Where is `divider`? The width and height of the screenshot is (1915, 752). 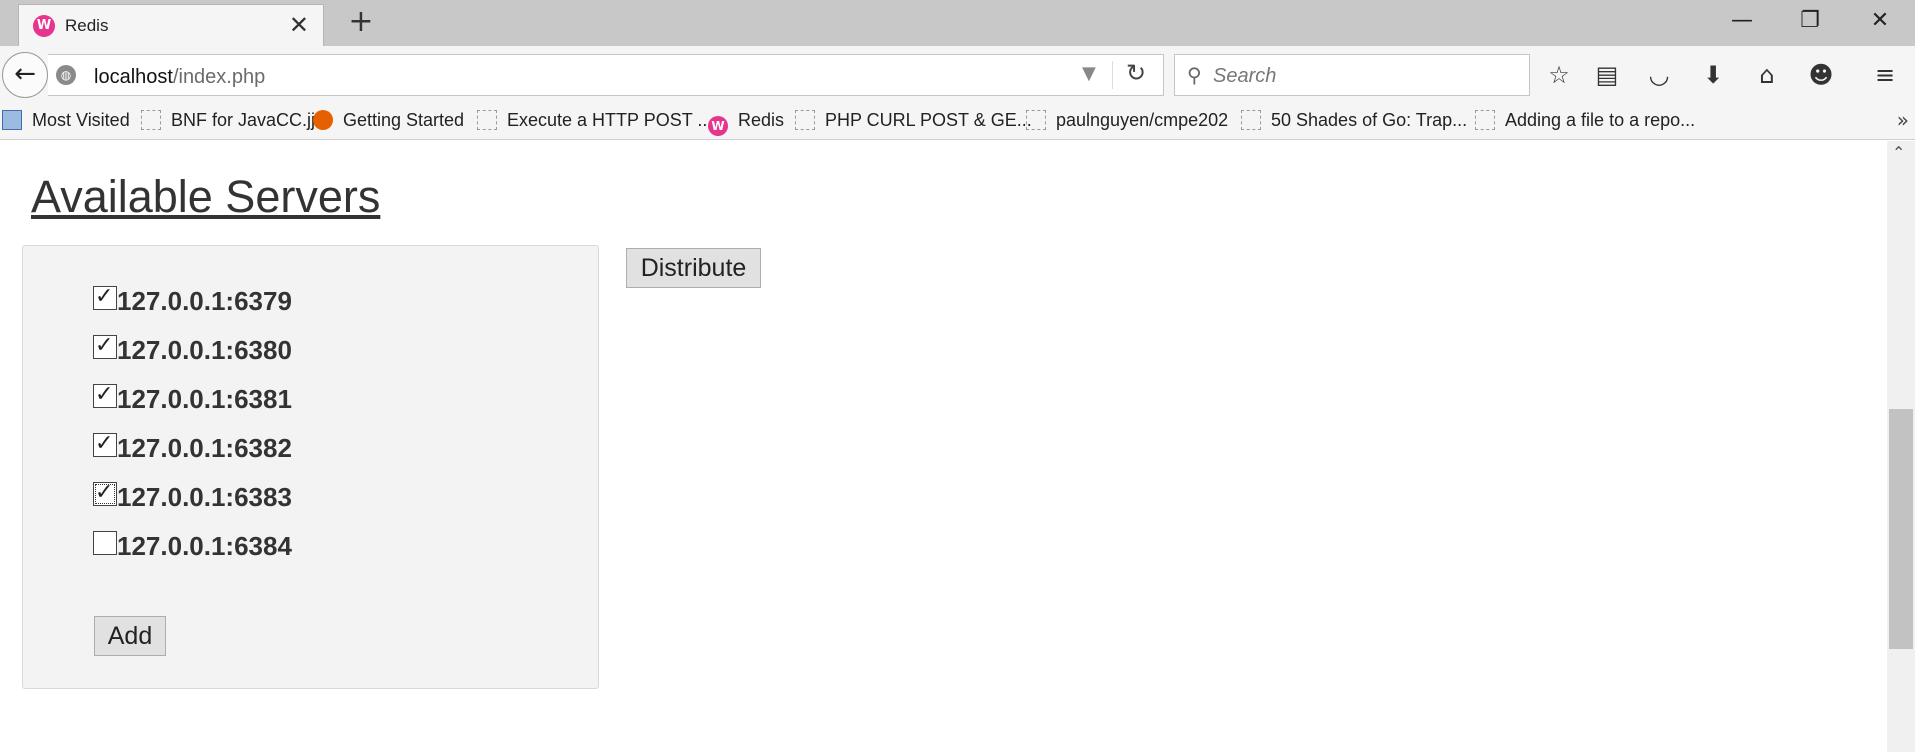 divider is located at coordinates (1112, 75).